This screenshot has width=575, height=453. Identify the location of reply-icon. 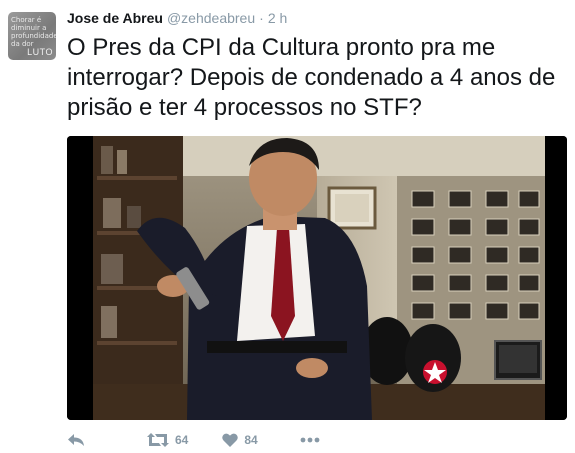
(76, 440).